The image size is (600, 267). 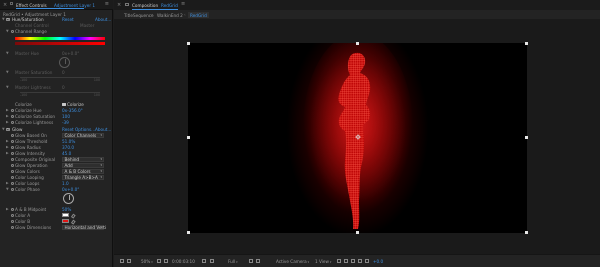 I want to click on transparency-grid-icon, so click(x=258, y=260).